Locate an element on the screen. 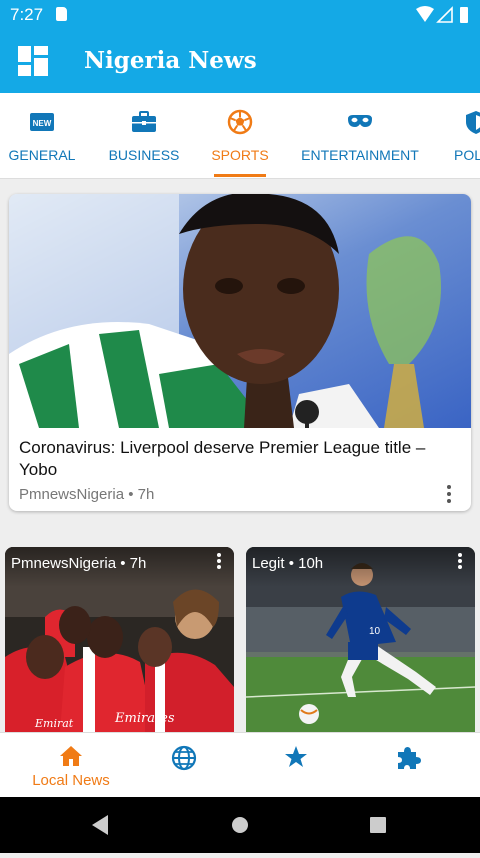 The image size is (480, 858). featured-source: PmnewsNigeria is located at coordinates (72, 494).